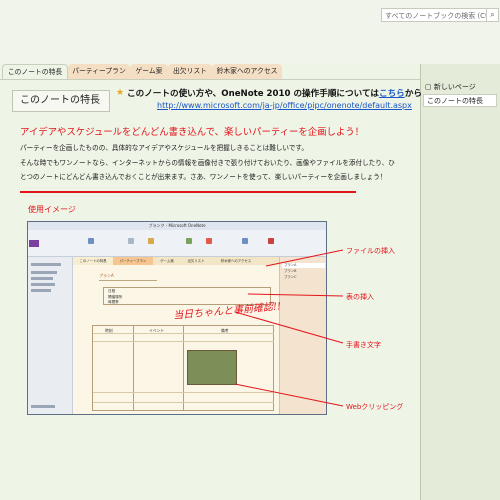 The height and width of the screenshot is (500, 500). I want to click on callout-file-insert: ファイルの挿入, so click(370, 251).